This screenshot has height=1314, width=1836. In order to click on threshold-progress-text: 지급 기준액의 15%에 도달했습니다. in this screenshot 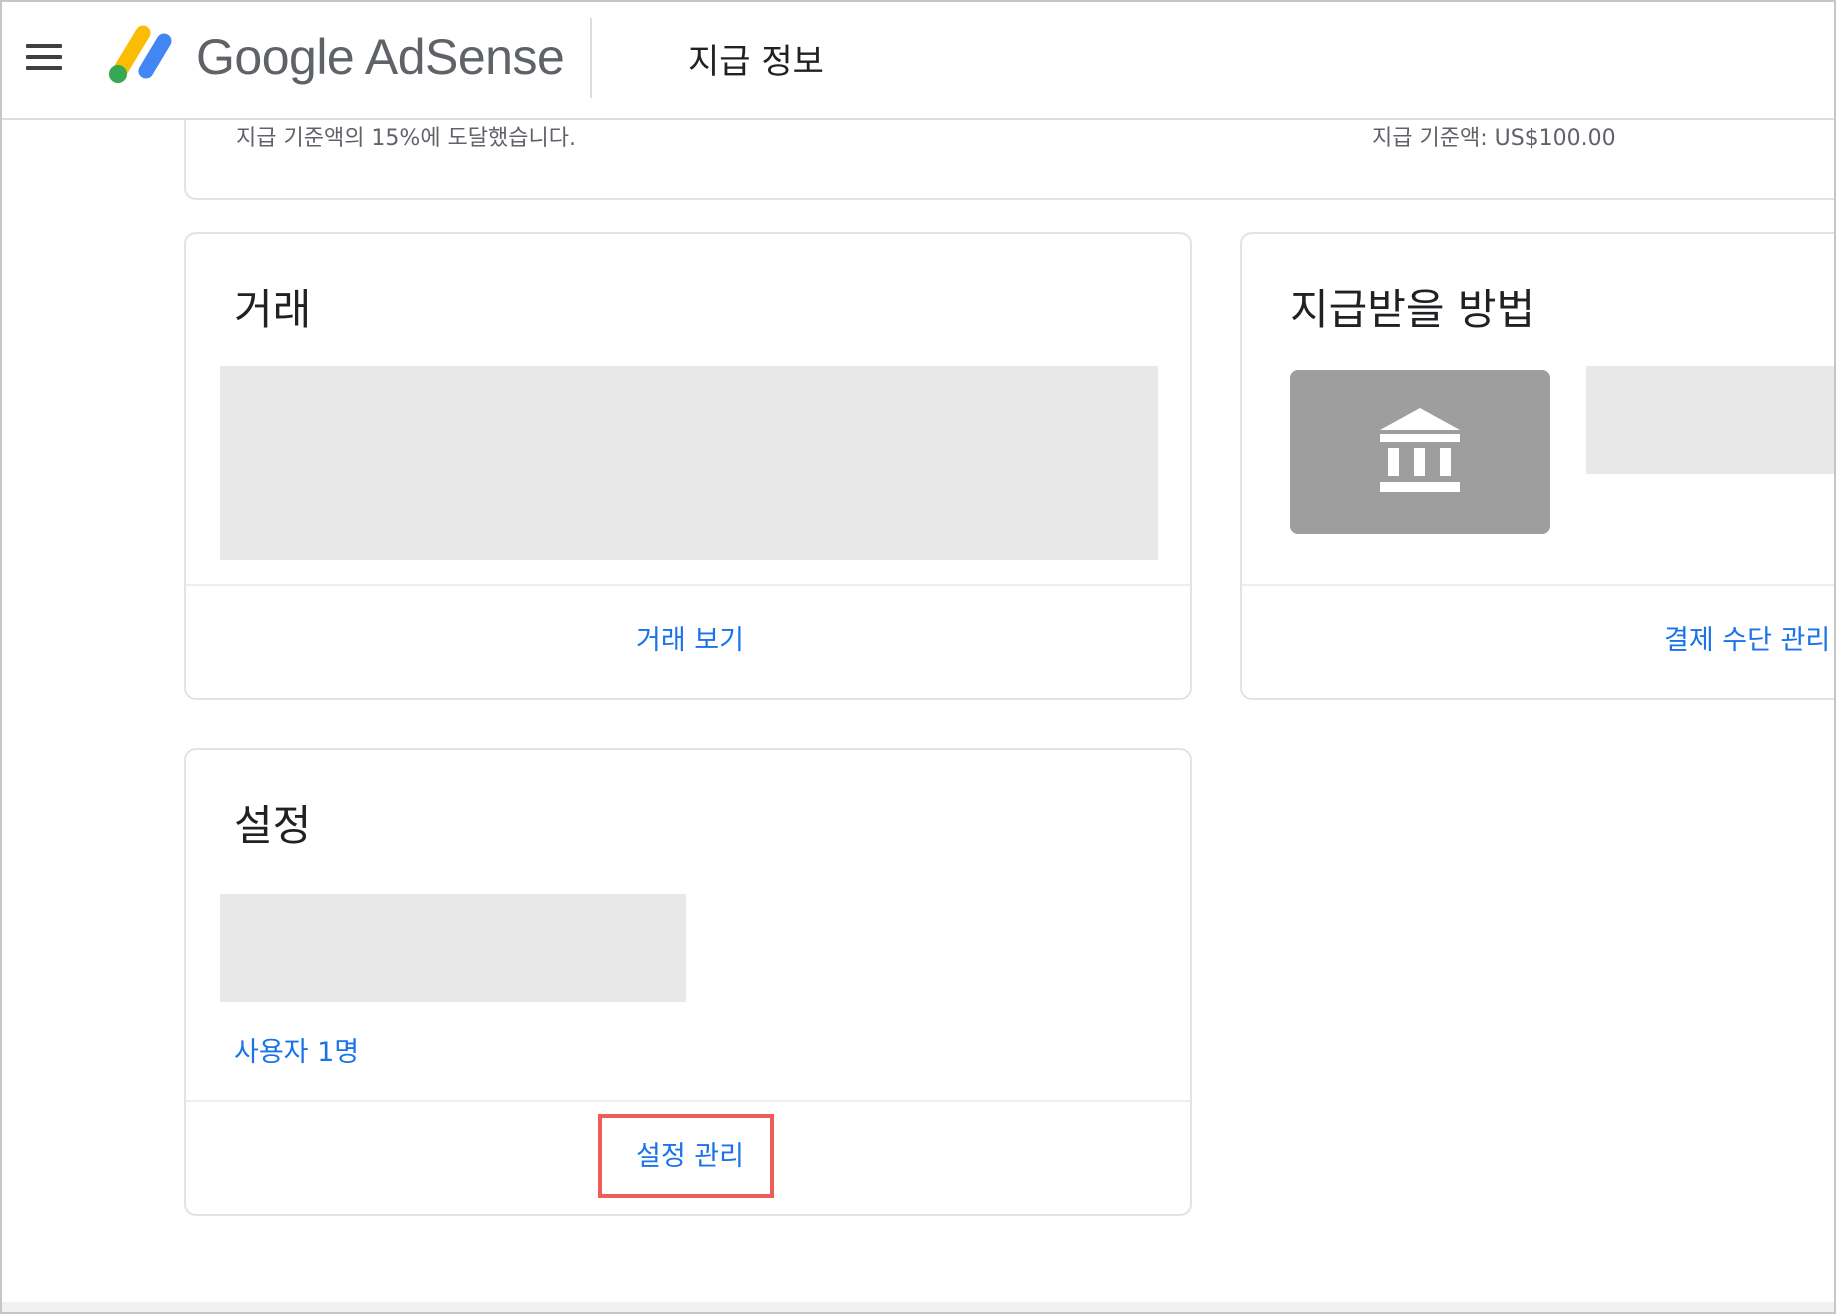, I will do `click(406, 138)`.